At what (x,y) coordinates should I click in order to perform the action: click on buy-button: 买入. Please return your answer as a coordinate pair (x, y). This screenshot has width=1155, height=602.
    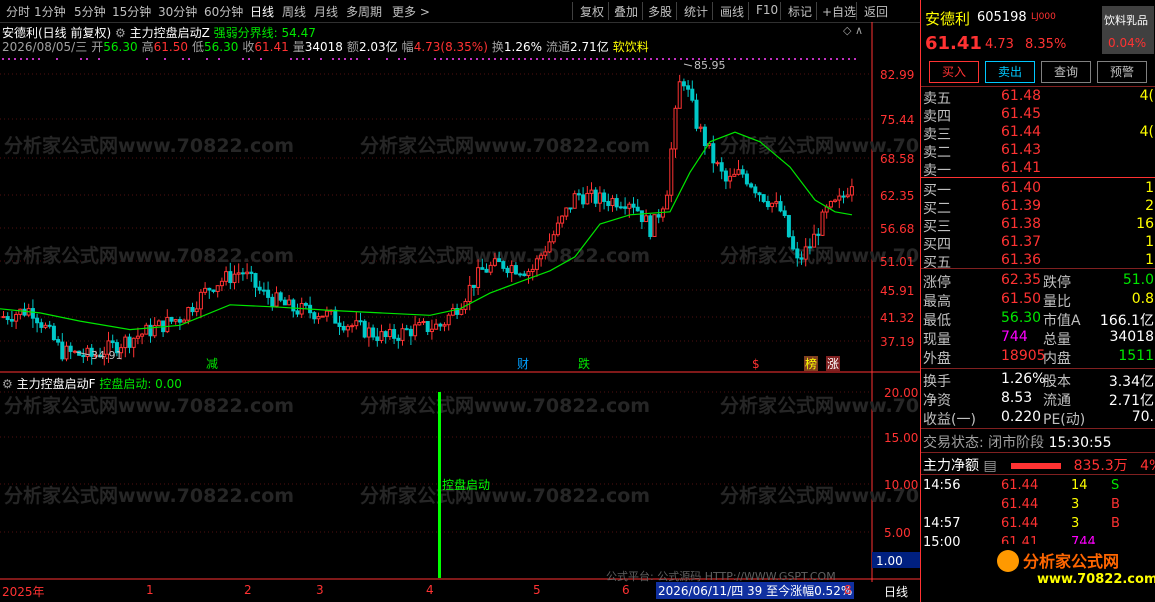
    Looking at the image, I should click on (954, 72).